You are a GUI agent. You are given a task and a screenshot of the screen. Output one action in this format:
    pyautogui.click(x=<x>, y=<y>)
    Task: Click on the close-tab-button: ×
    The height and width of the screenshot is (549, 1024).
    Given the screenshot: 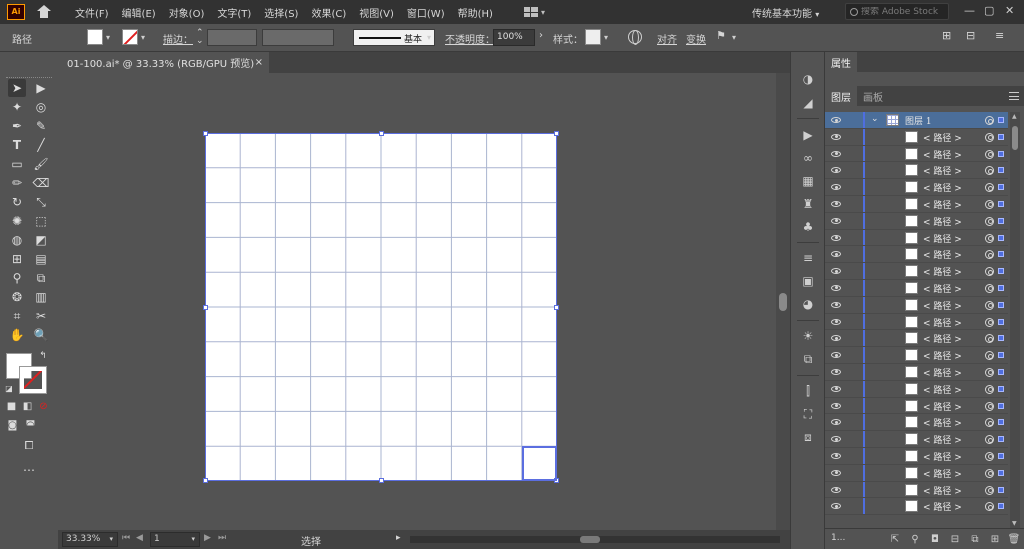 What is the action you would take?
    pyautogui.click(x=259, y=62)
    